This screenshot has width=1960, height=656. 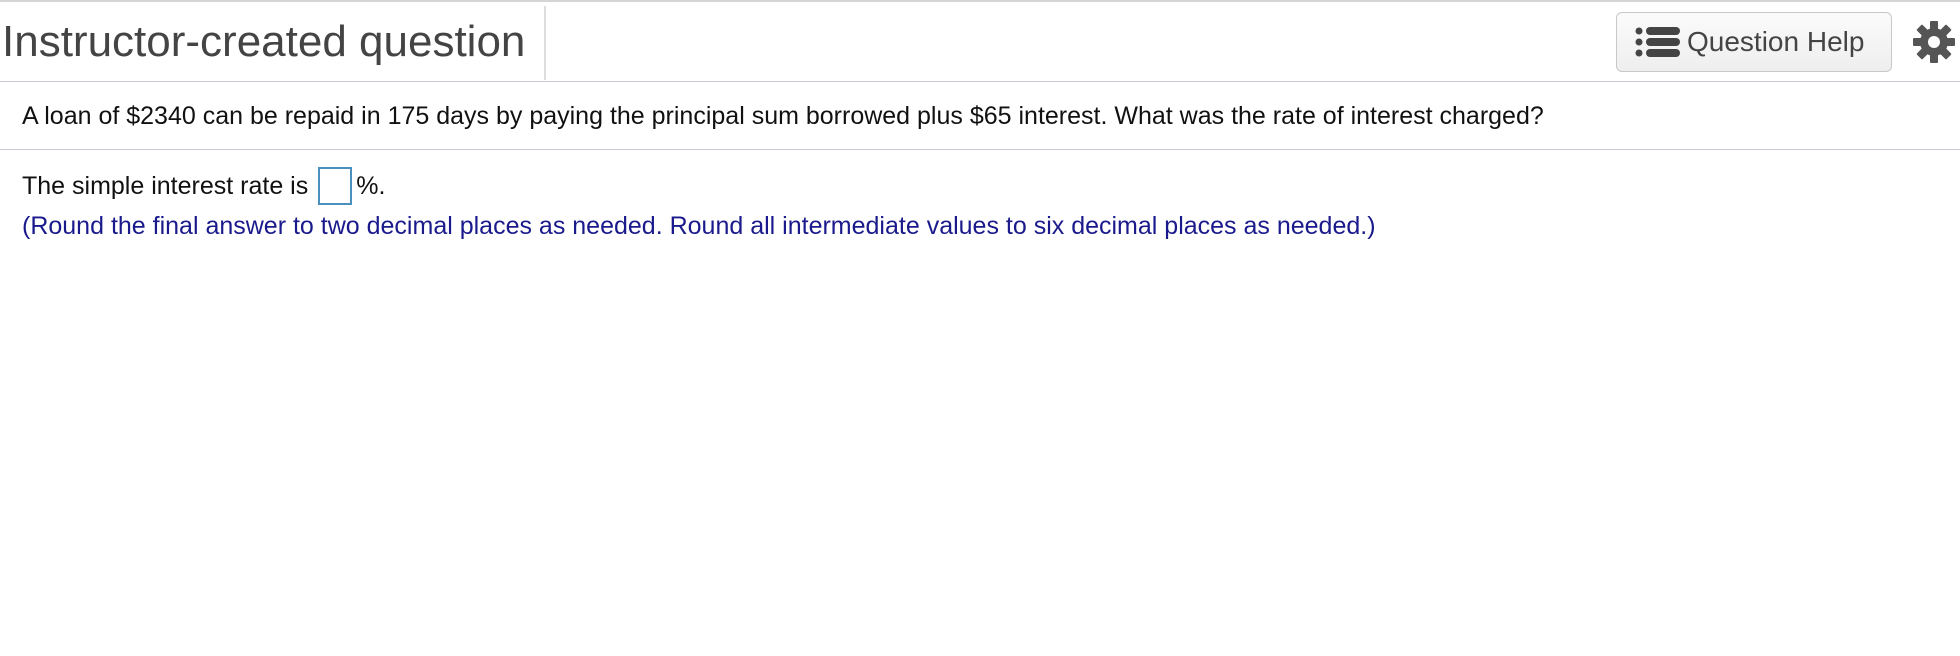 What do you see at coordinates (165, 185) in the screenshot?
I see `answer-prefix: The simple interest rate is` at bounding box center [165, 185].